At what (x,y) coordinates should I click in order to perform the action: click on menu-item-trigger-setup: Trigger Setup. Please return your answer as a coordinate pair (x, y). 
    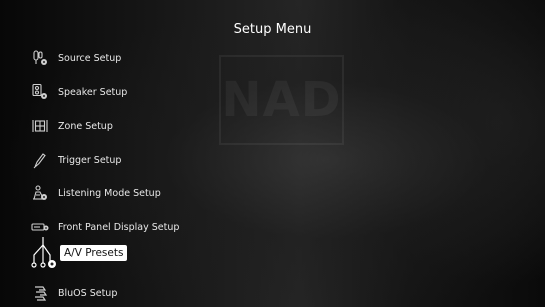
    Looking at the image, I should click on (75, 160).